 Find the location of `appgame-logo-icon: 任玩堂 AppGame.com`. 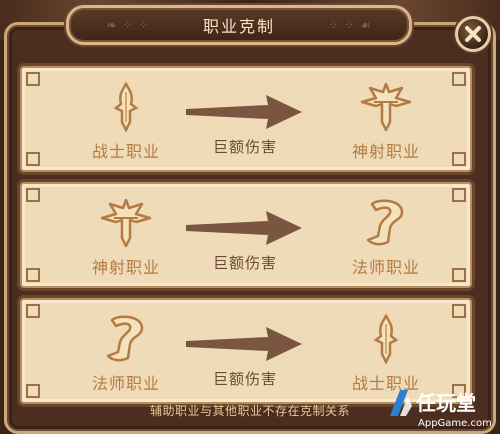

appgame-logo-icon: 任玩堂 AppGame.com is located at coordinates (441, 409).